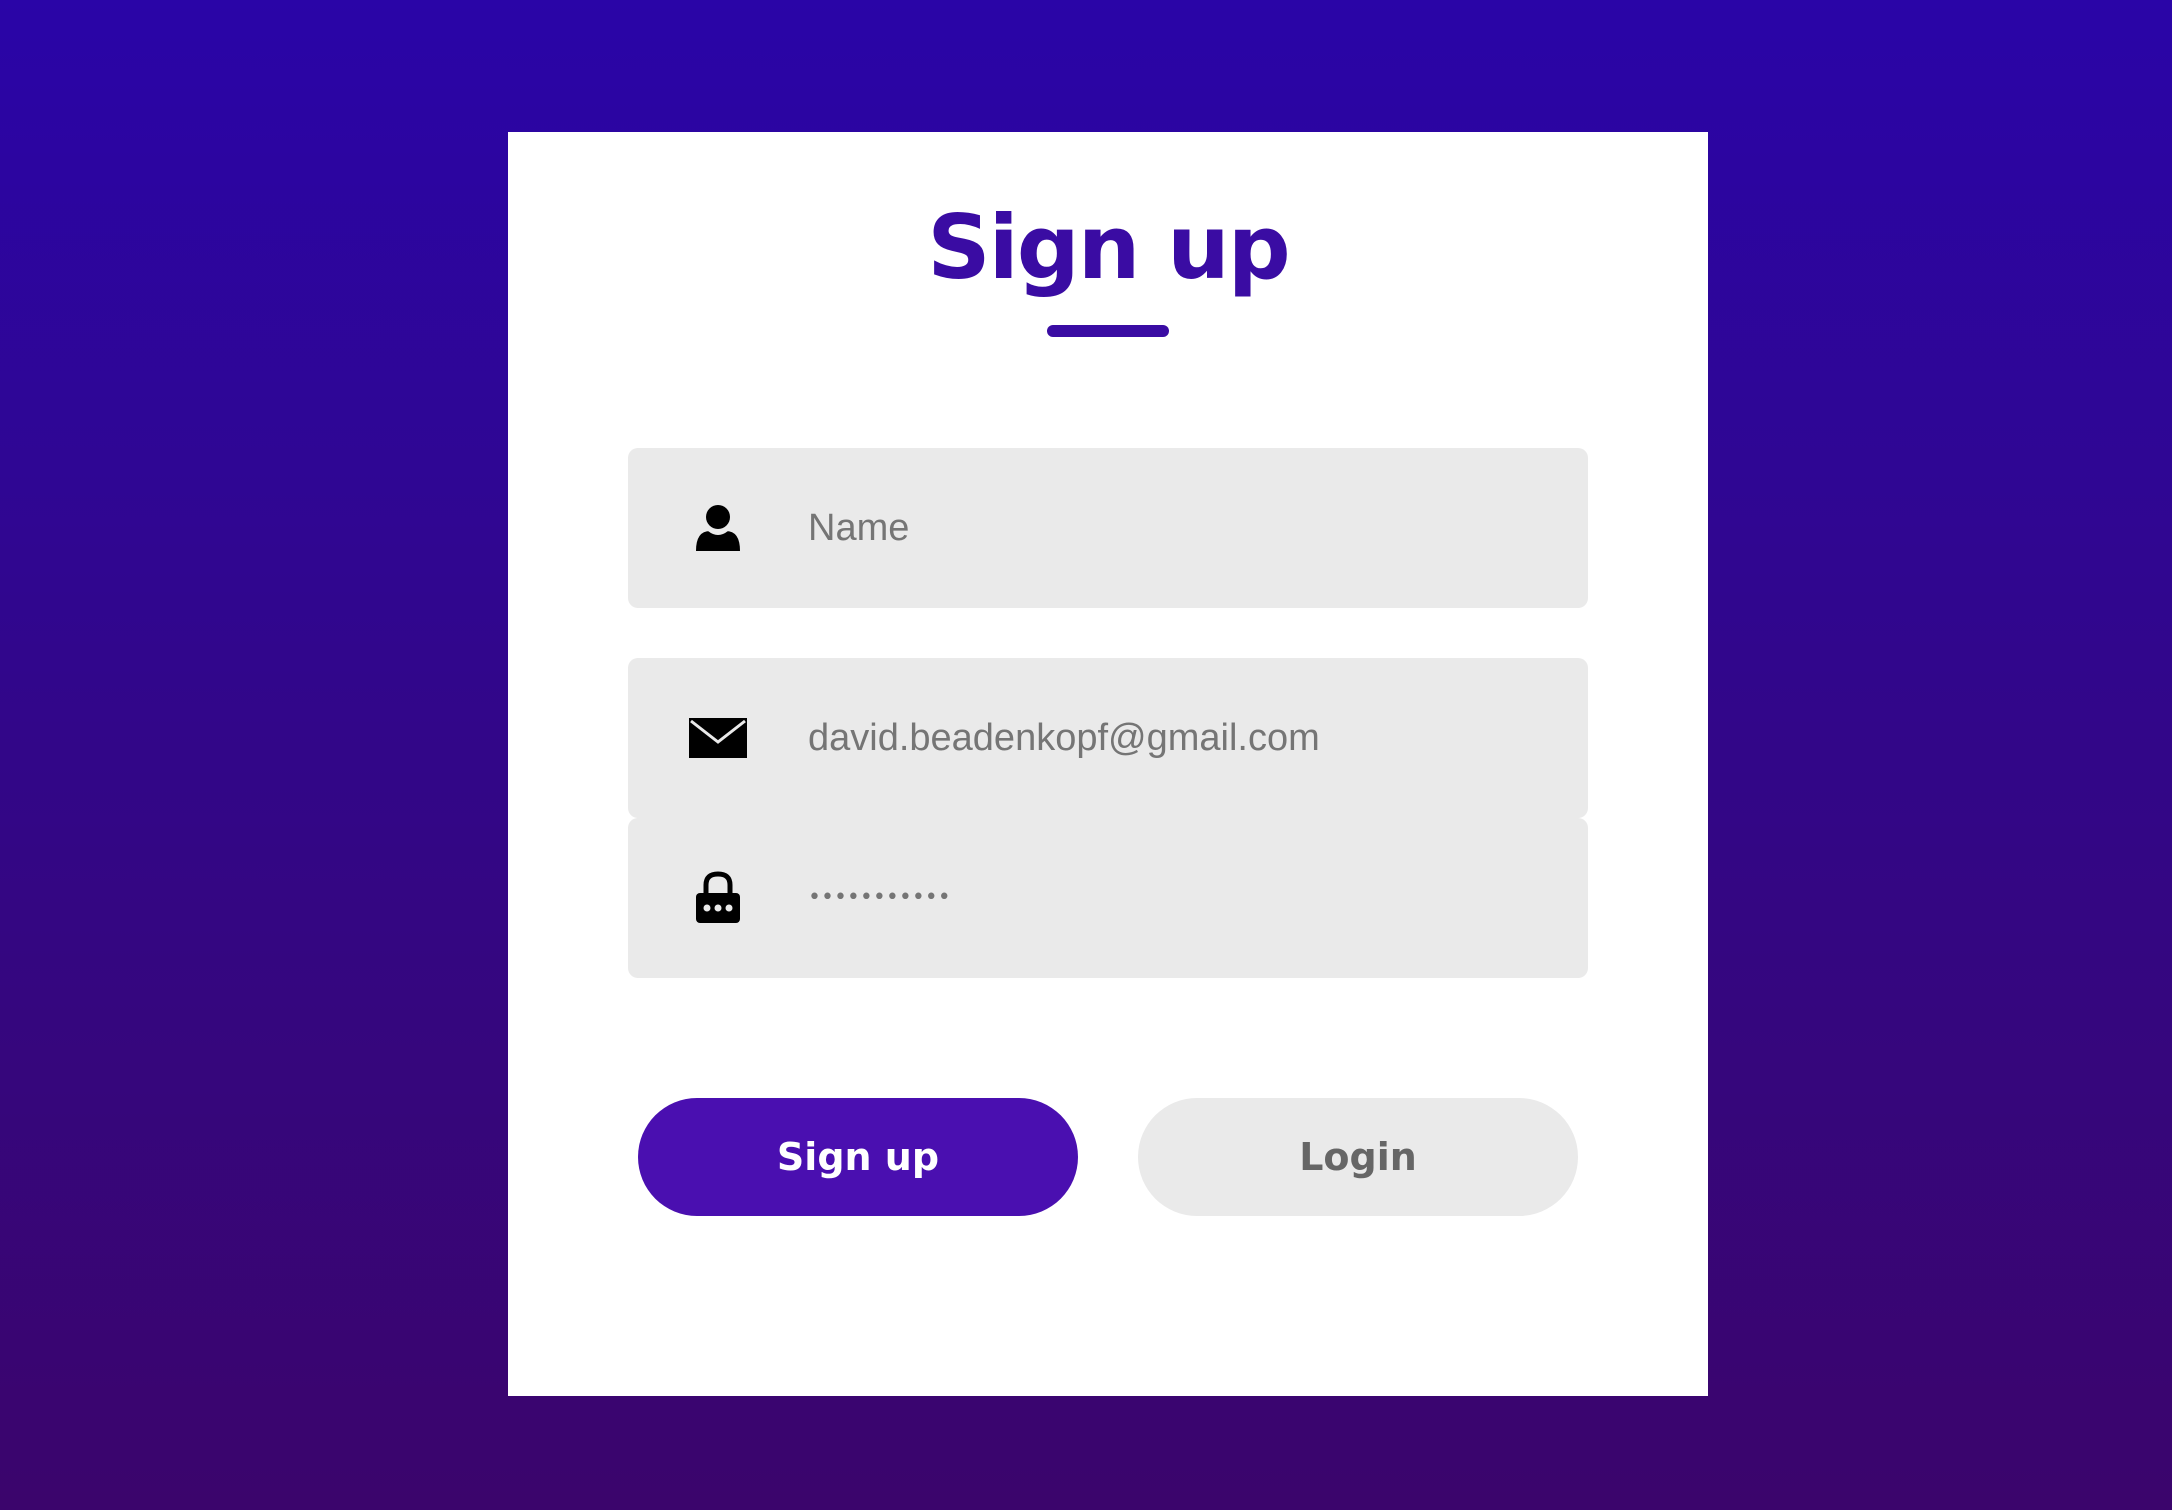 This screenshot has height=1510, width=2172. What do you see at coordinates (718, 898) in the screenshot?
I see `lock-icon` at bounding box center [718, 898].